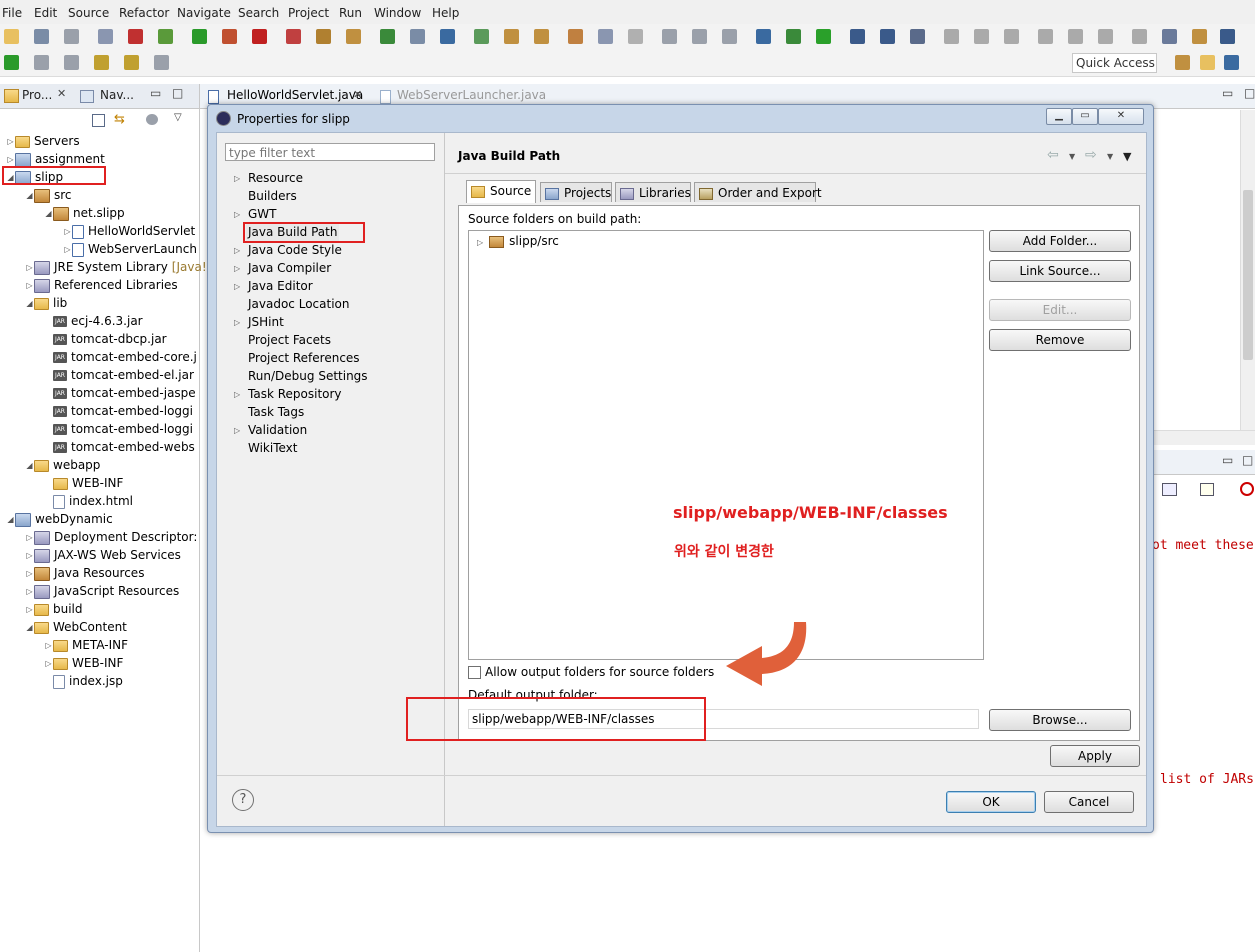  What do you see at coordinates (445, 13) in the screenshot?
I see `menu-help: Help` at bounding box center [445, 13].